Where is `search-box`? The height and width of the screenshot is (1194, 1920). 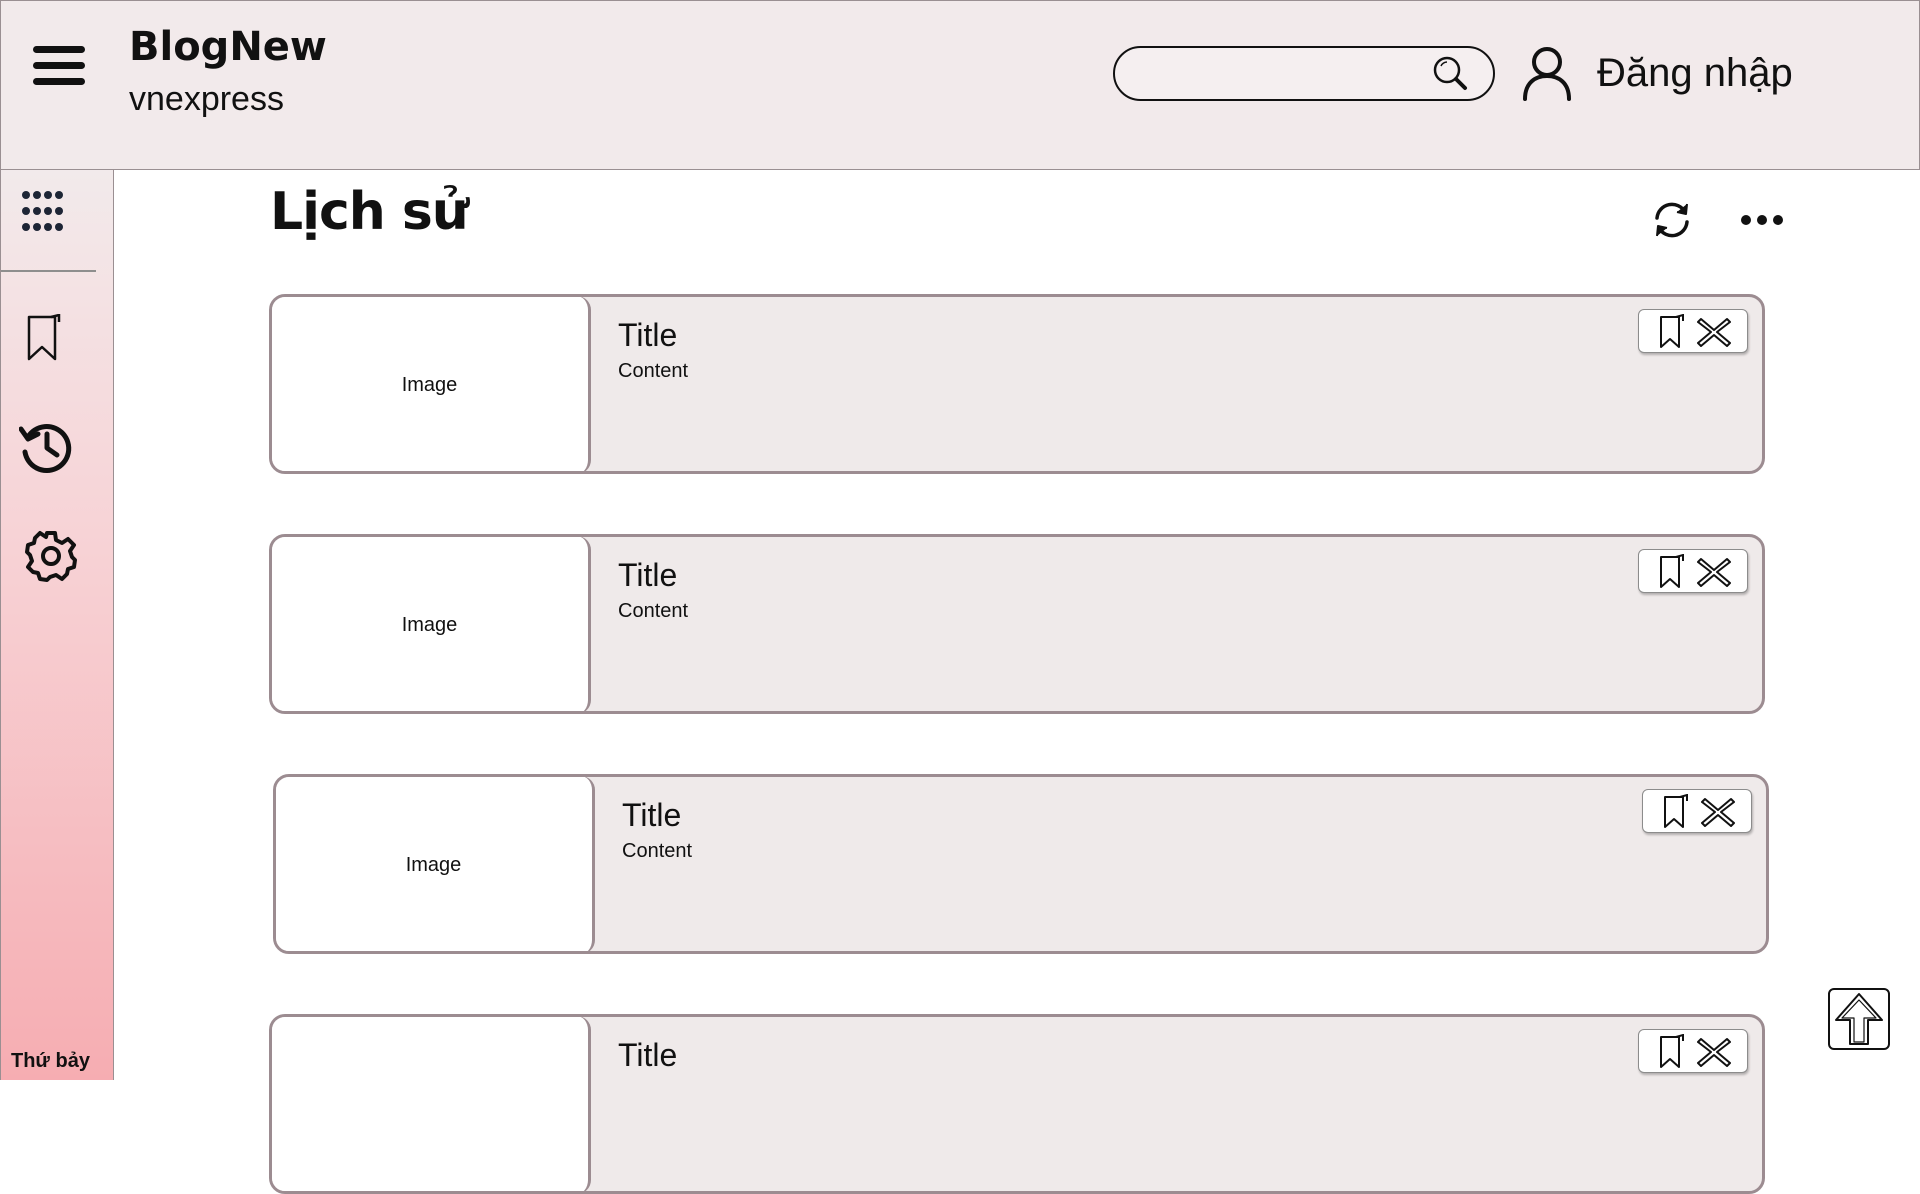
search-box is located at coordinates (1304, 73).